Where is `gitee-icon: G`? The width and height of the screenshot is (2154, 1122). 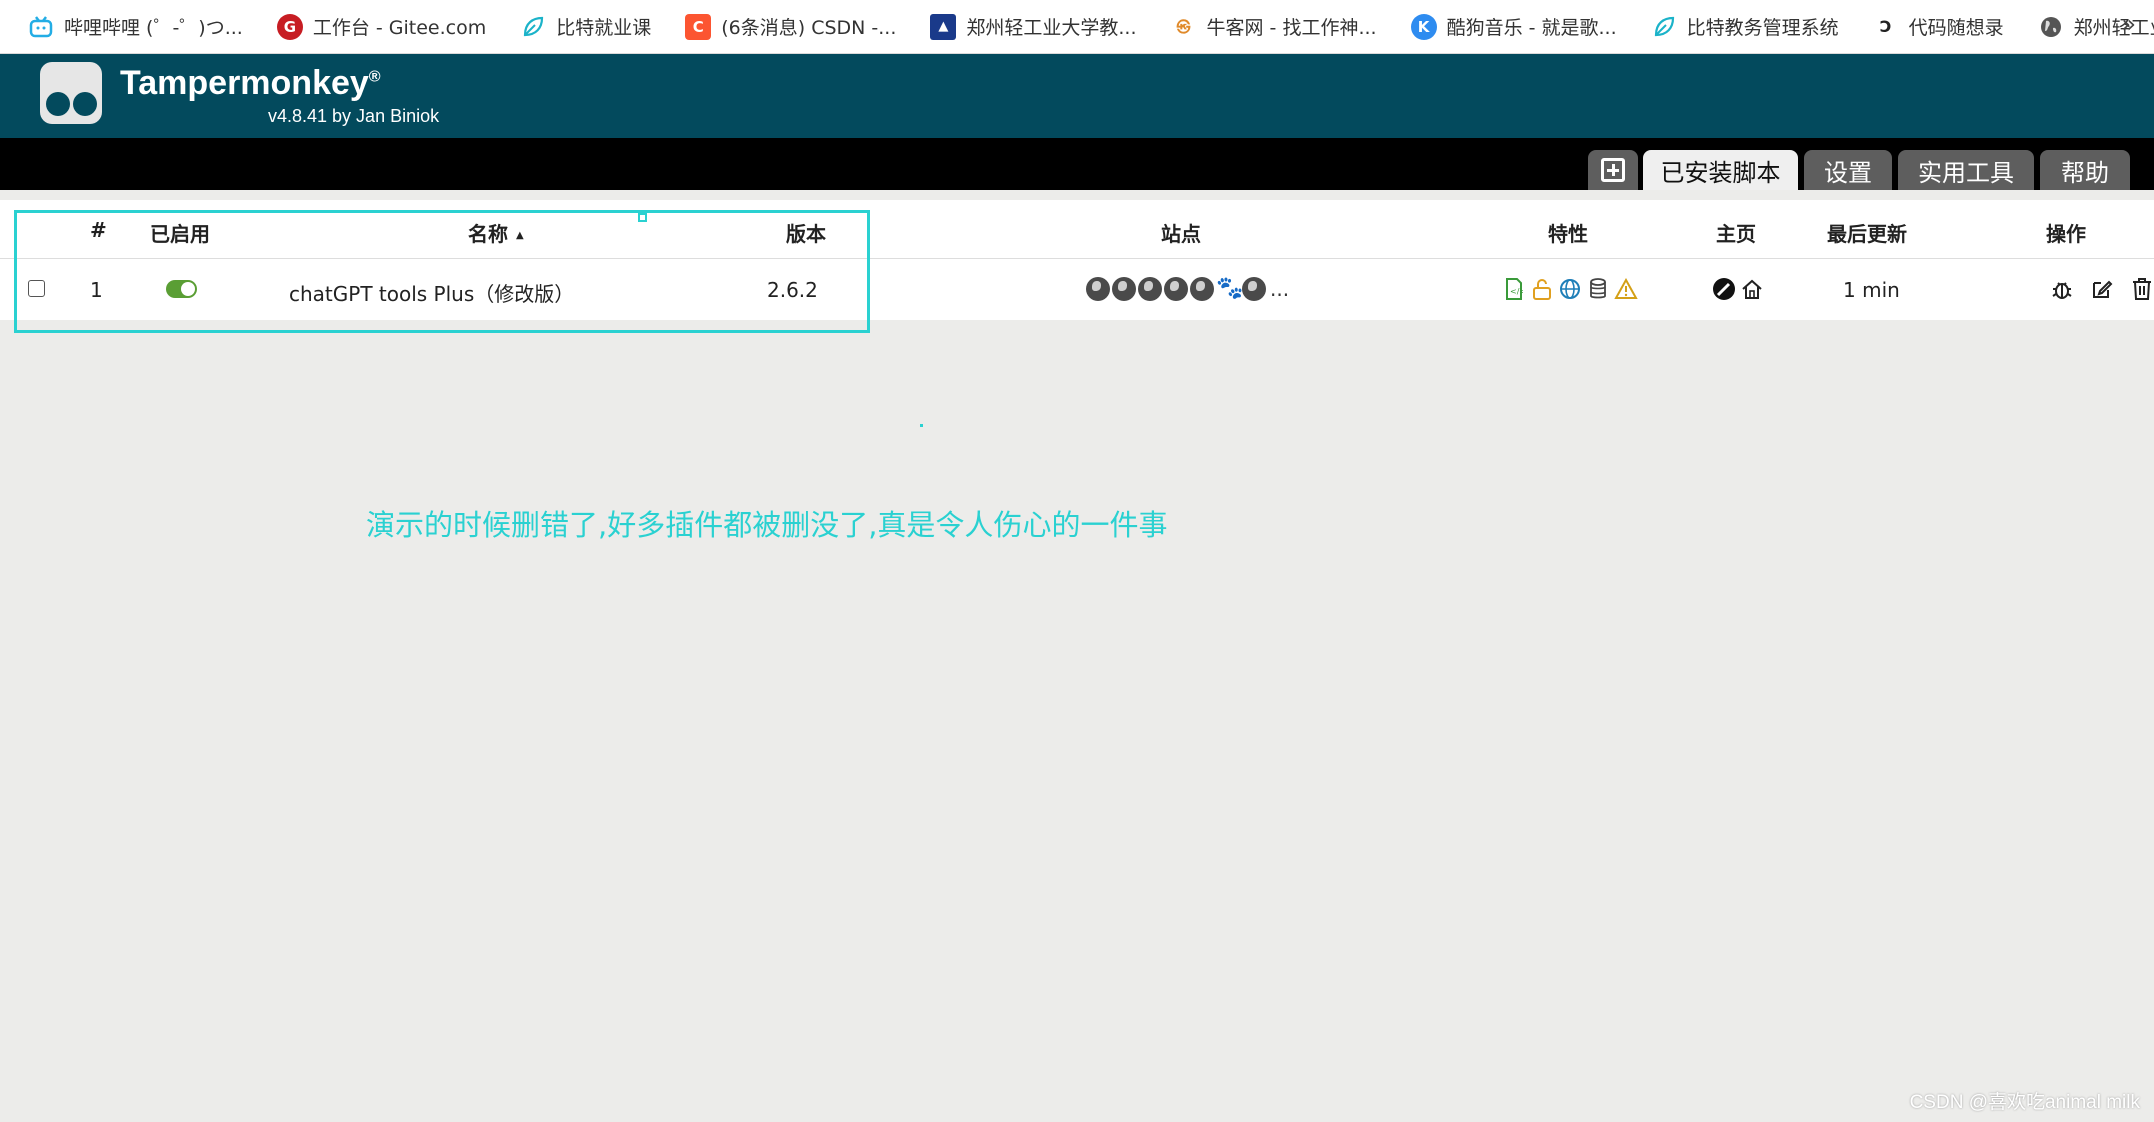
gitee-icon: G is located at coordinates (289, 26).